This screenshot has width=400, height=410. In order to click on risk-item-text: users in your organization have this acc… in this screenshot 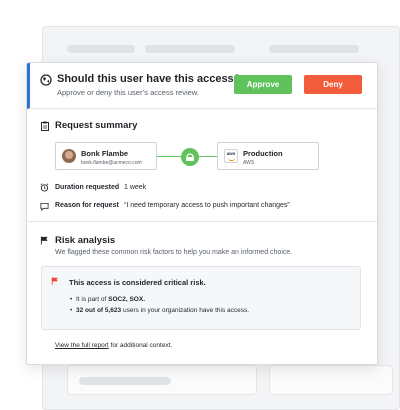, I will do `click(185, 310)`.